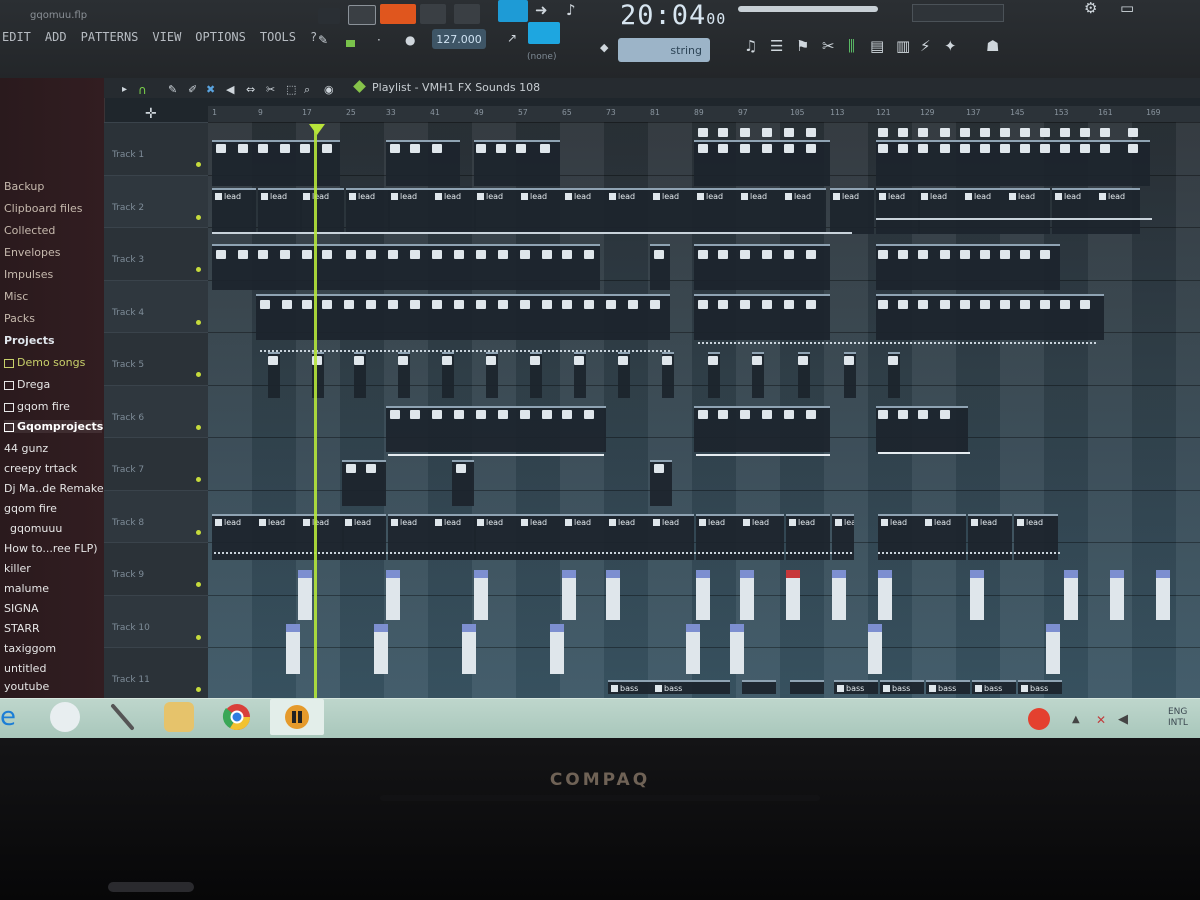  What do you see at coordinates (54, 488) in the screenshot?
I see `browser-item-dj-remake: Dj Ma..de Remake` at bounding box center [54, 488].